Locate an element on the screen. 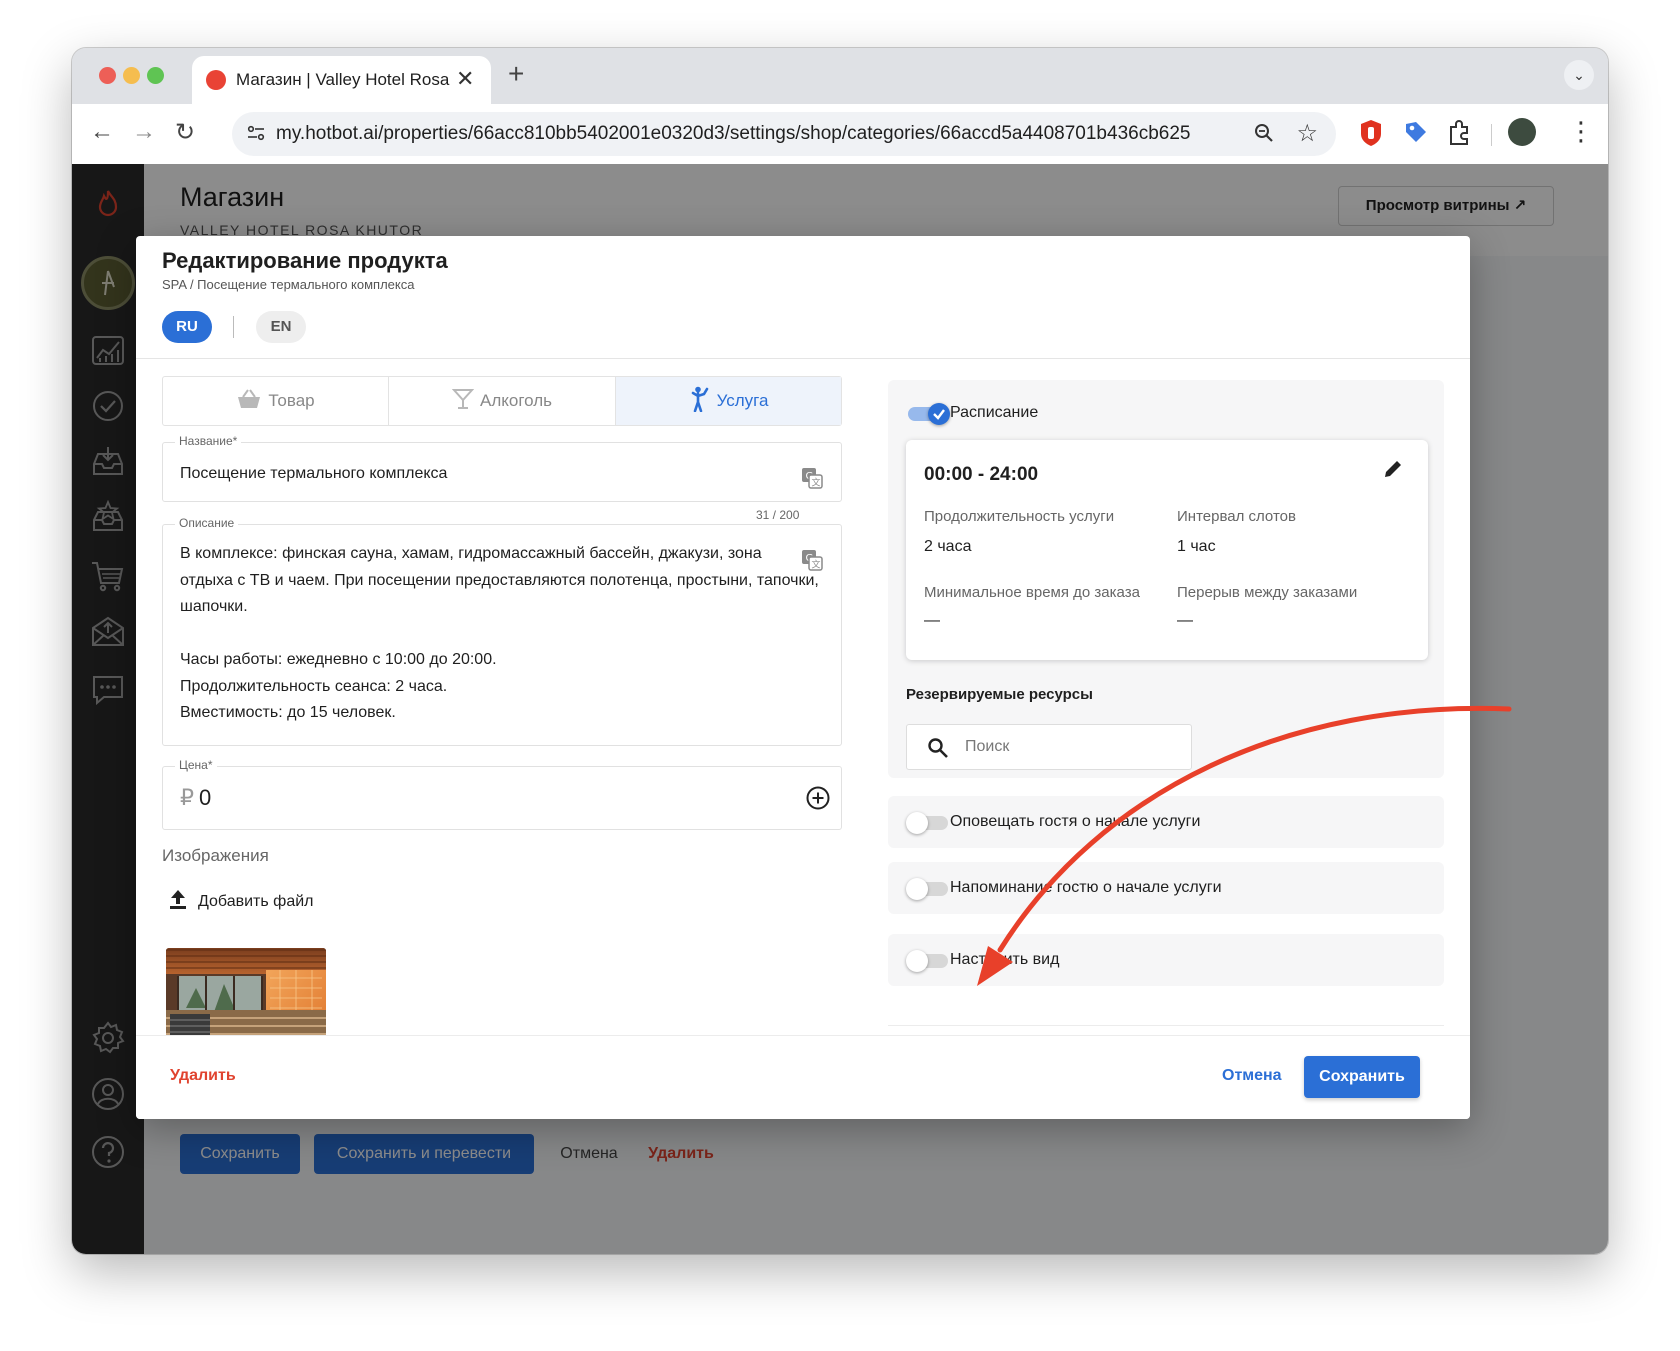  reload-icon: ↻ is located at coordinates (185, 132).